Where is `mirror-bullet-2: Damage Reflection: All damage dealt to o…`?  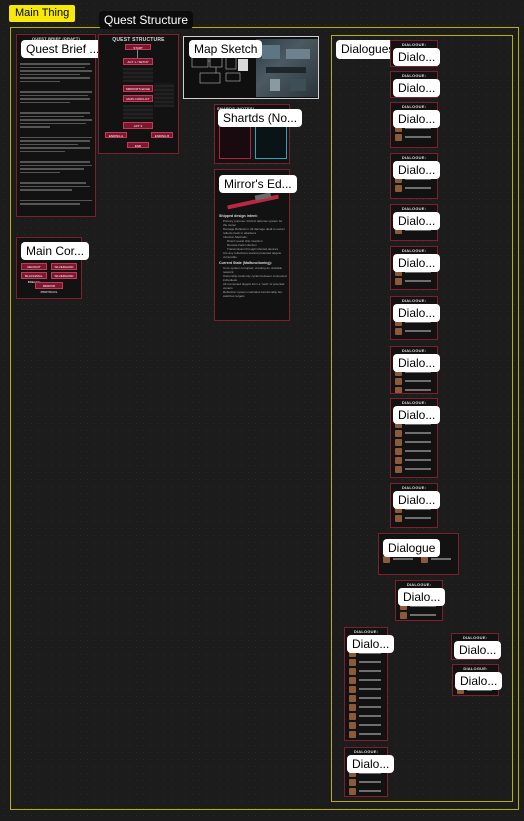
mirror-bullet-2: Damage Reflection: All damage dealt to o… is located at coordinates (254, 231).